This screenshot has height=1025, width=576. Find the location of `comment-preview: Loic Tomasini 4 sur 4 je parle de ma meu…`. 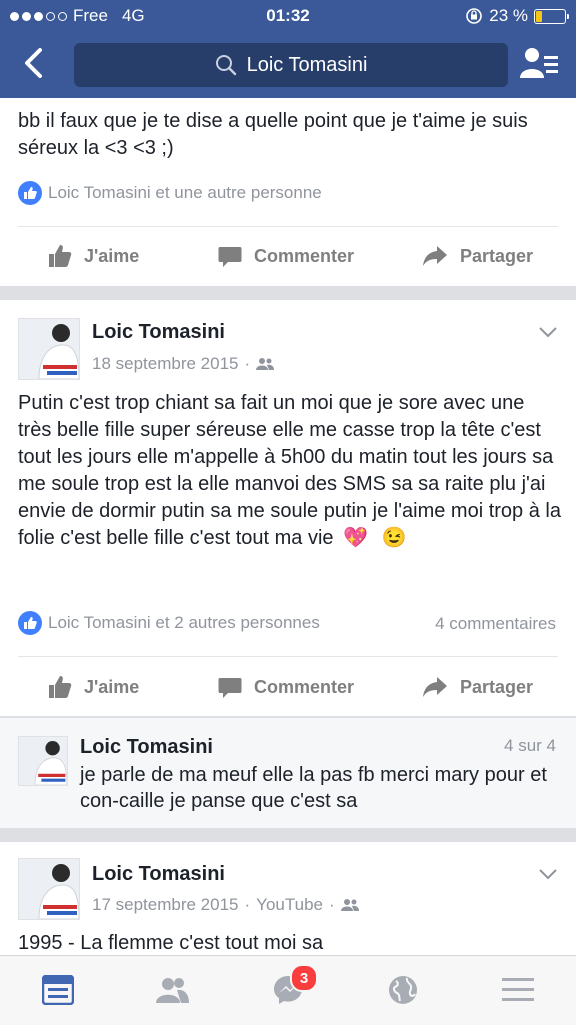

comment-preview: Loic Tomasini 4 sur 4 je parle de ma meu… is located at coordinates (288, 773).